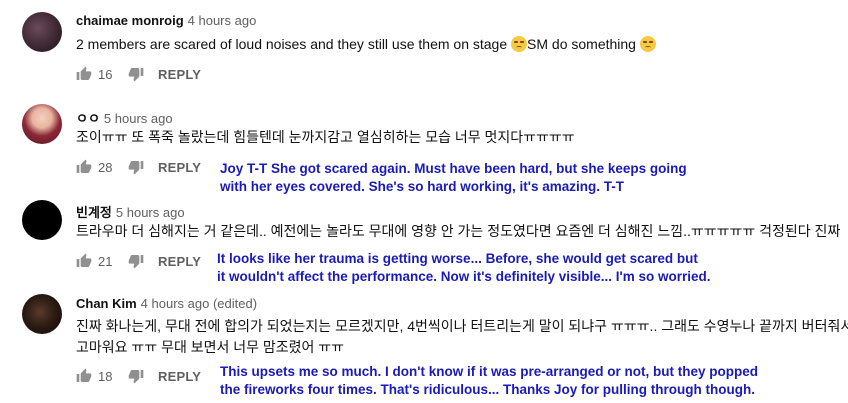 This screenshot has width=848, height=403. What do you see at coordinates (105, 74) in the screenshot?
I see `like-count: 16` at bounding box center [105, 74].